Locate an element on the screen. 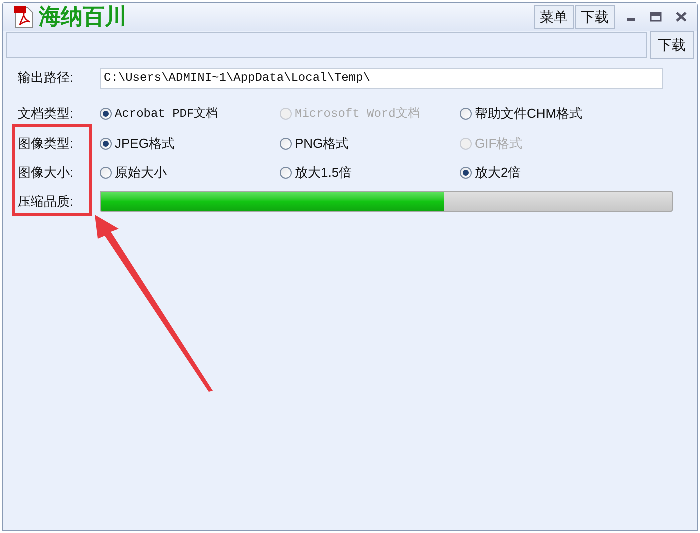 The height and width of the screenshot is (533, 700). output-path-field: C:\Users\ADMINI~1\AppData\Local\Temp\ is located at coordinates (381, 78).